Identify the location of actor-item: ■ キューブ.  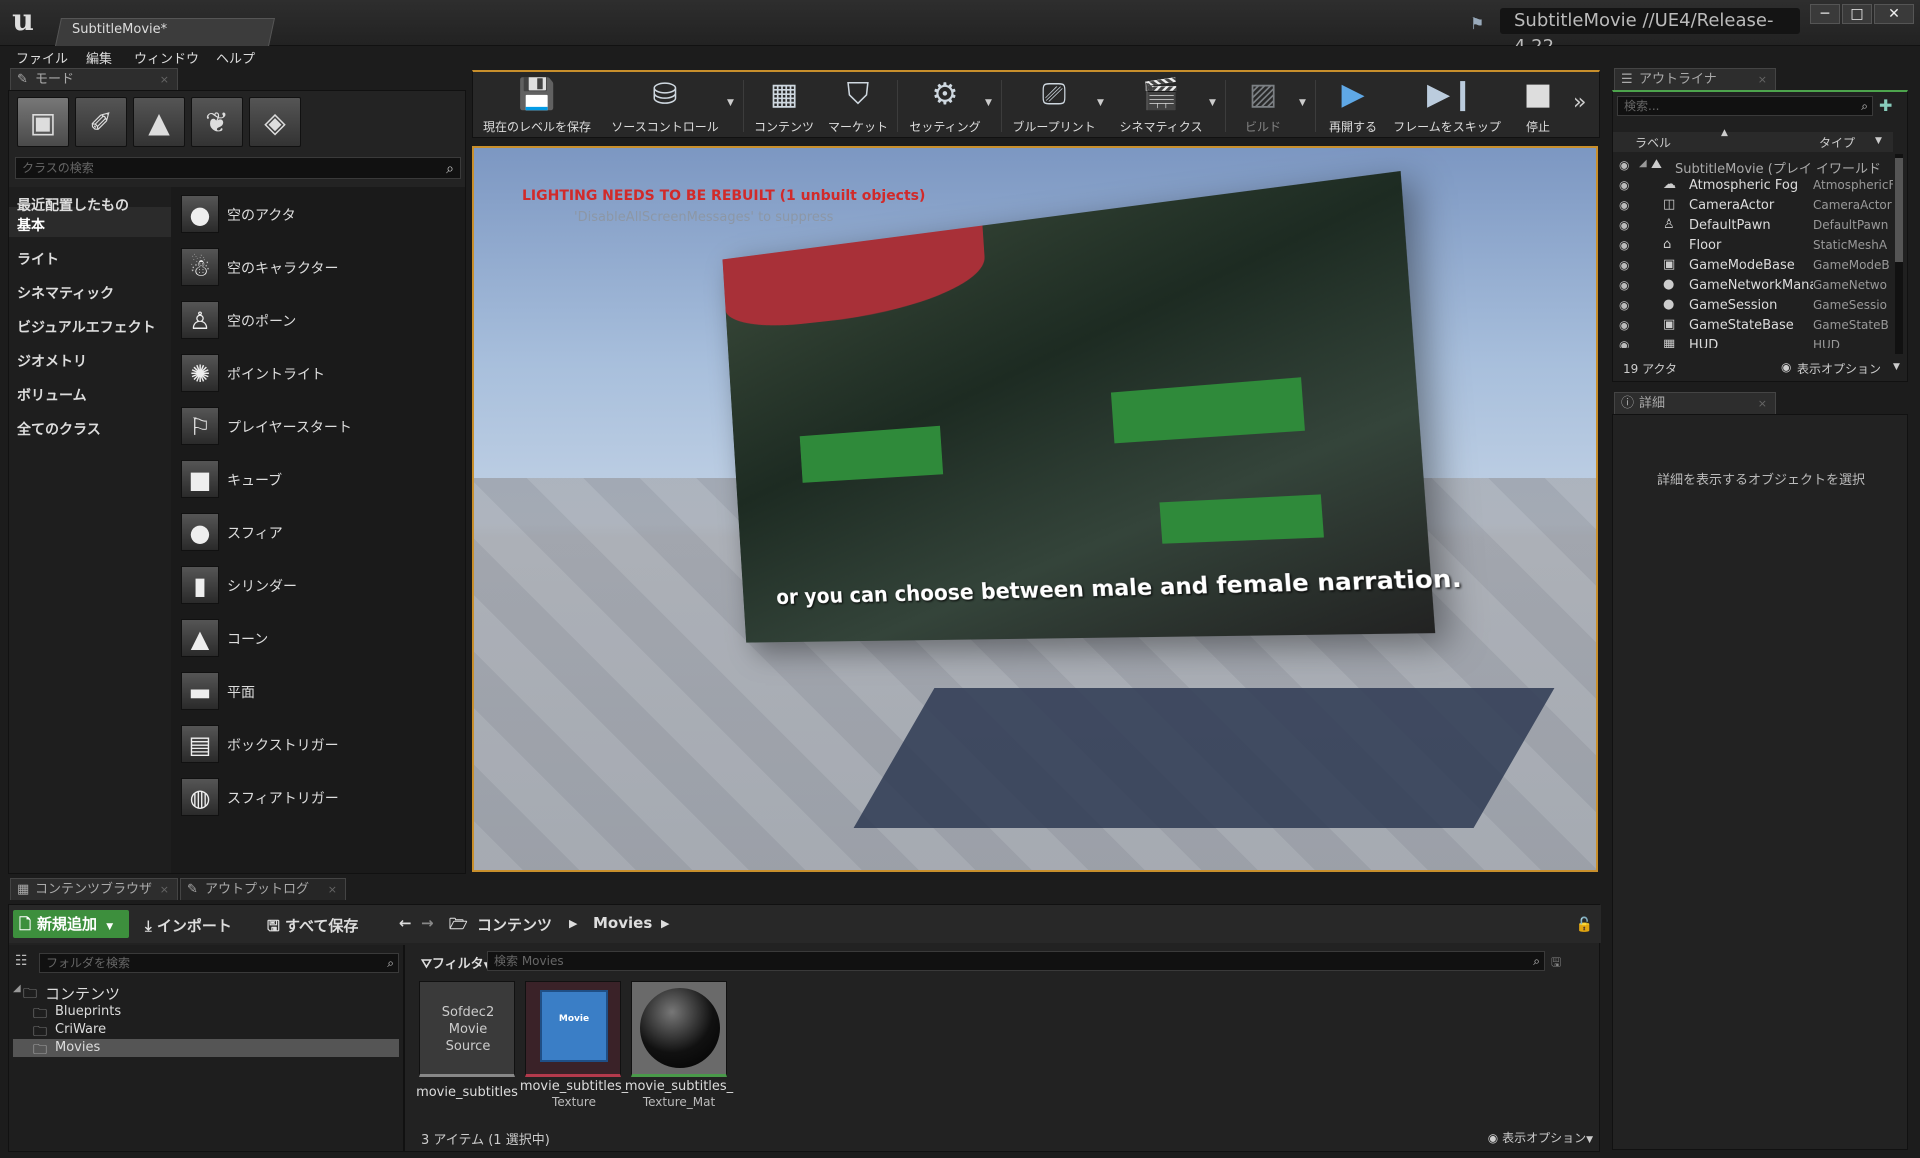
(318, 478).